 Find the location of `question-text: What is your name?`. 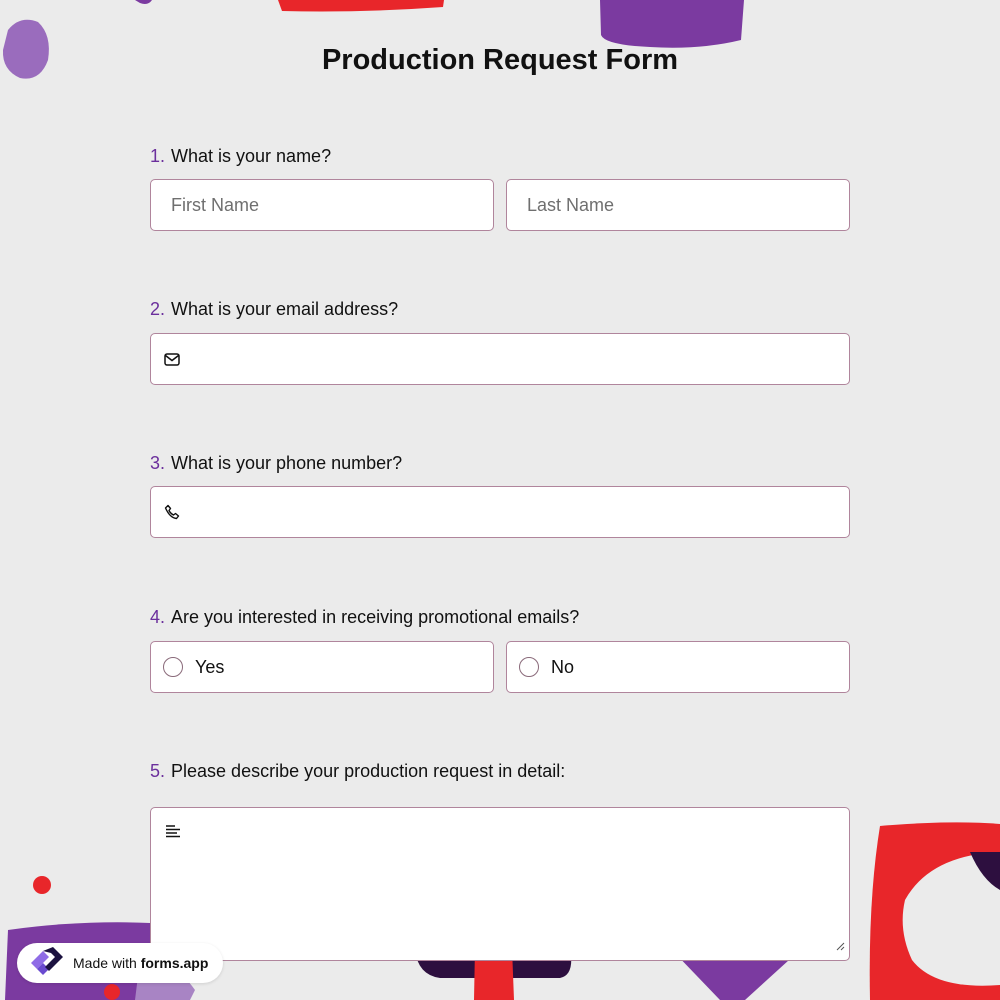

question-text: What is your name? is located at coordinates (251, 156).